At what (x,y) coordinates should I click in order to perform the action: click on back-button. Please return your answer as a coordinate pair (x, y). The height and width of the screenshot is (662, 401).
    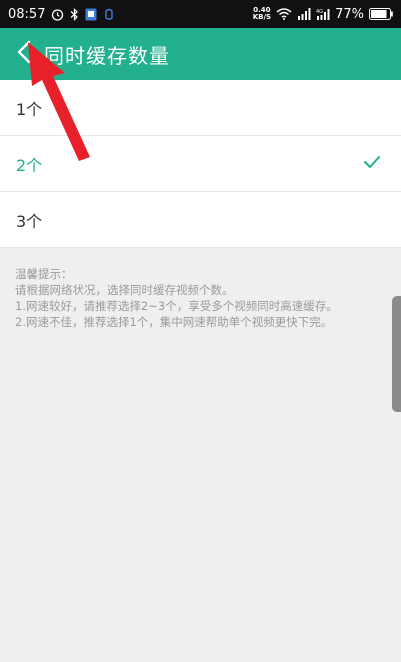
    Looking at the image, I should click on (24, 54).